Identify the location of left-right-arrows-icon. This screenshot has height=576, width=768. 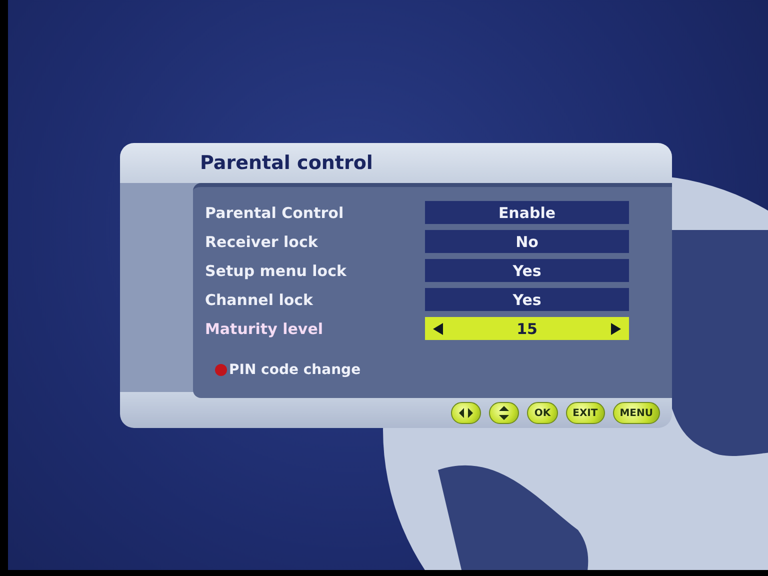
(466, 413).